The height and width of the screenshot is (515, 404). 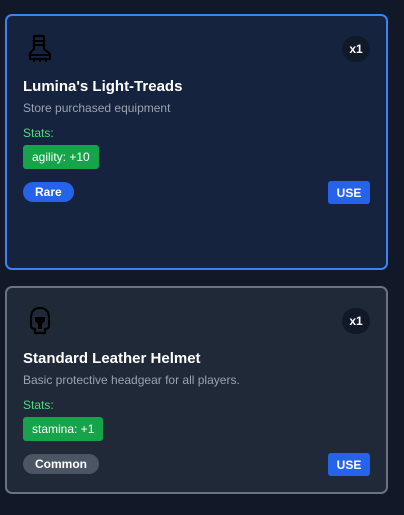 I want to click on stat-chip: stamina: +1, so click(x=63, y=429).